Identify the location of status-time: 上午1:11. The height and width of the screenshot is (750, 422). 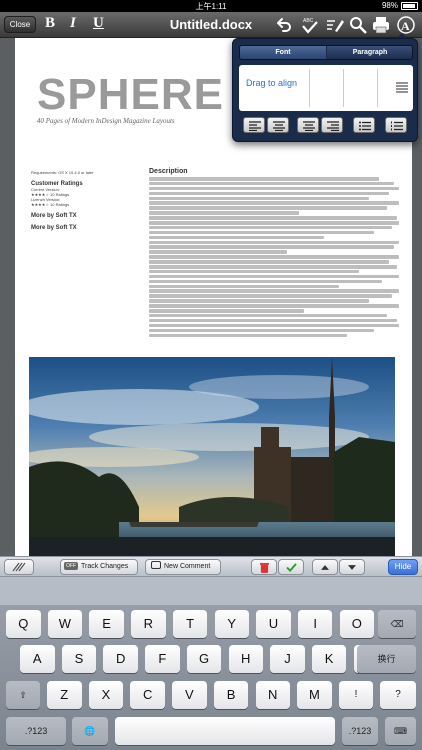
(211, 6).